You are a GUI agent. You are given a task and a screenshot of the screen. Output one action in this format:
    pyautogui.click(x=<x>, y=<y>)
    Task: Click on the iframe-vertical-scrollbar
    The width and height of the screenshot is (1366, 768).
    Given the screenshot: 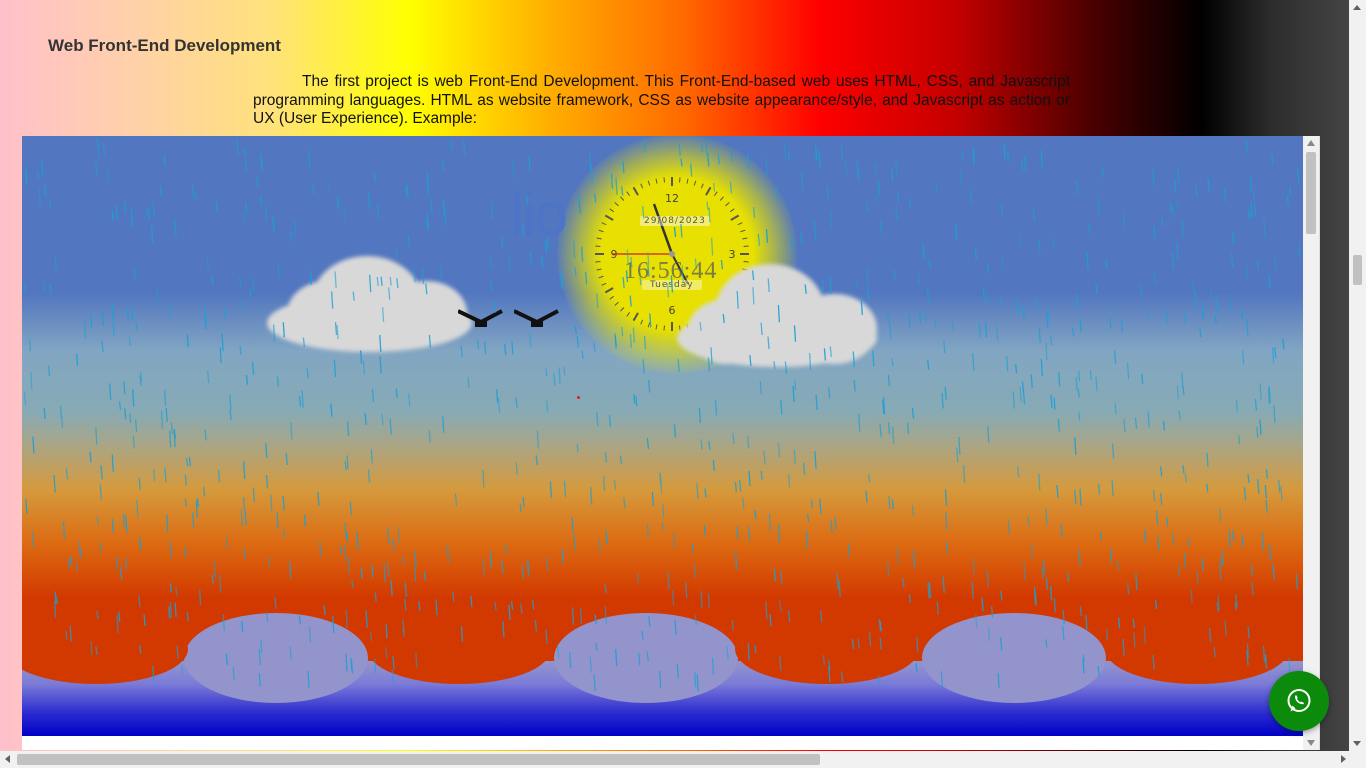 What is the action you would take?
    pyautogui.click(x=1311, y=443)
    